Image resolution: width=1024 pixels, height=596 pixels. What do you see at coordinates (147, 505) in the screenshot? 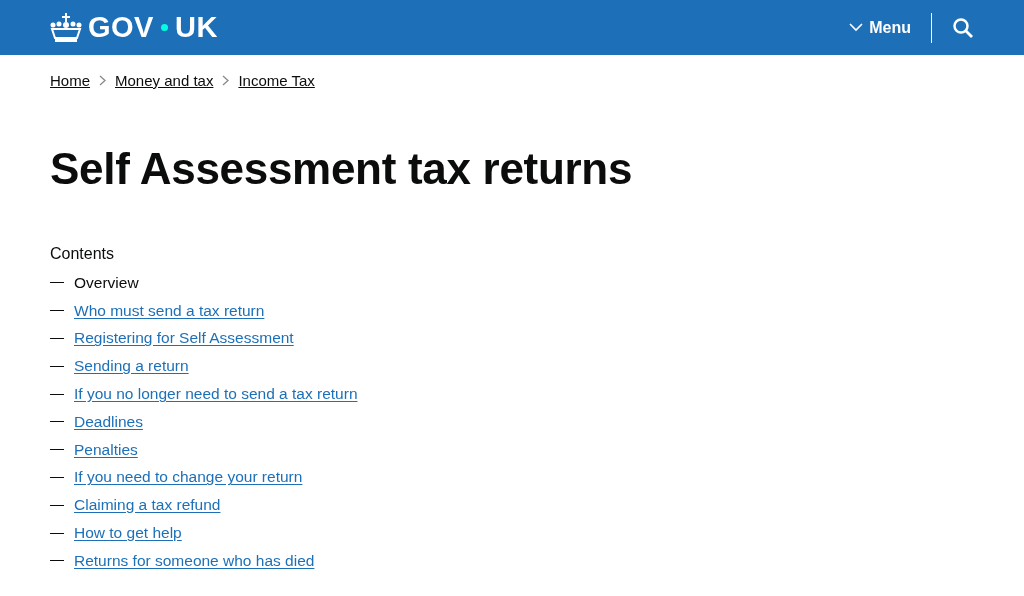
I see `contents-link: Claiming a tax refund` at bounding box center [147, 505].